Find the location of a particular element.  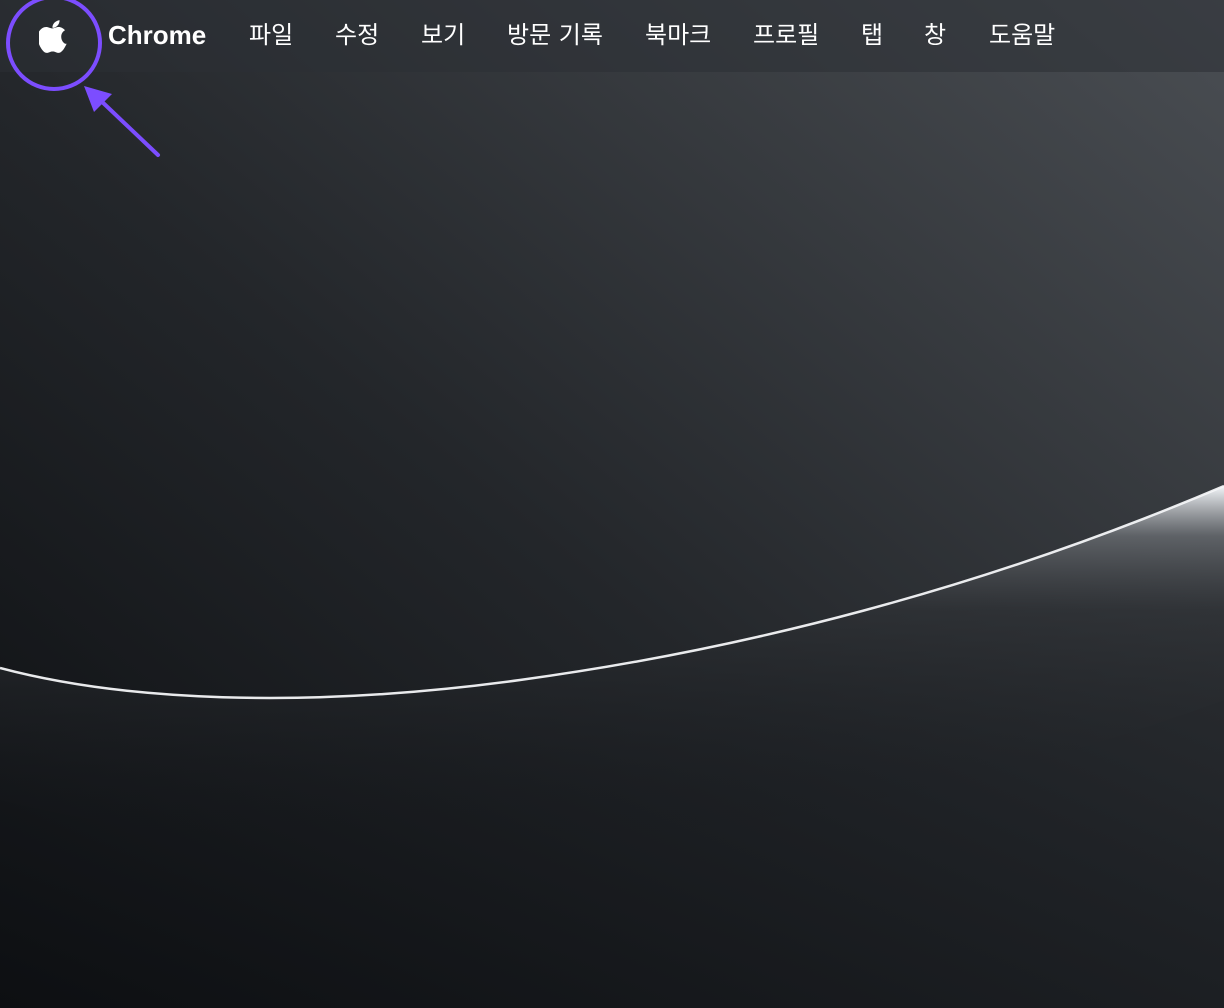

apple-logo-icon is located at coordinates (53, 36).